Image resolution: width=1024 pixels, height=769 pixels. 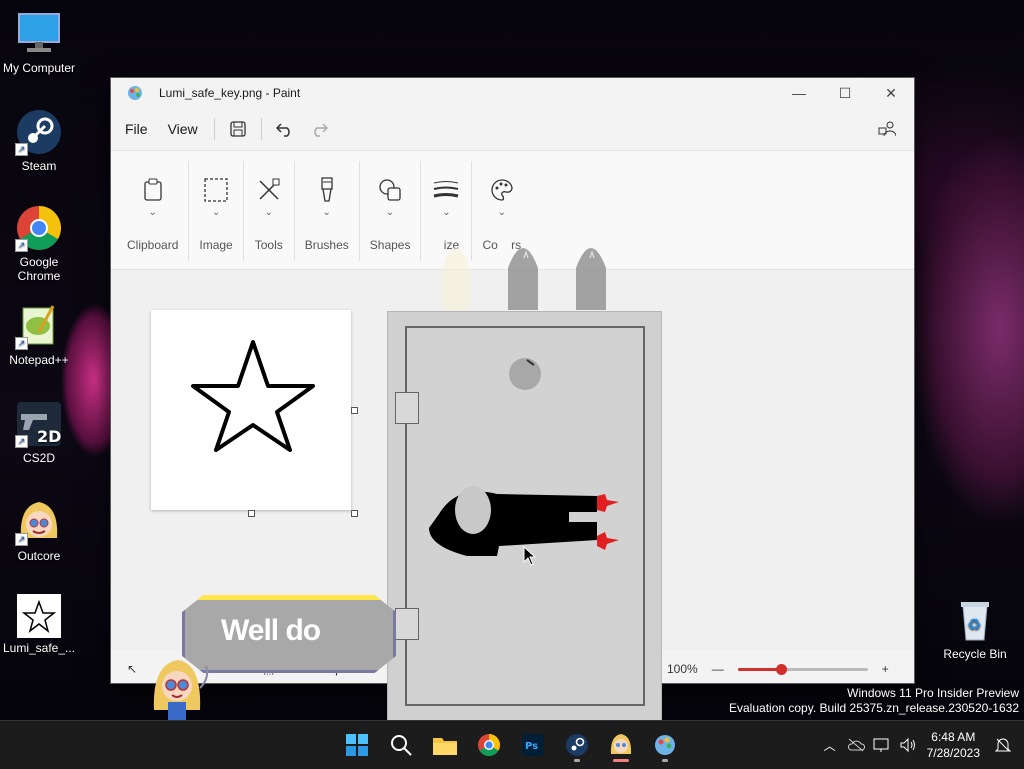 I want to click on desktop-icon-my-computer: My Computer, so click(x=39, y=42).